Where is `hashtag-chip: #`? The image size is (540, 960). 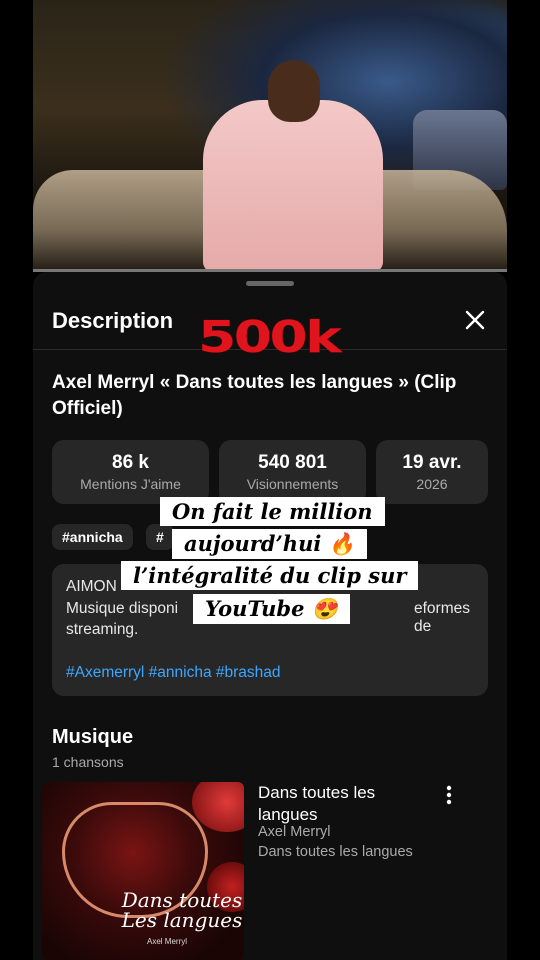
hashtag-chip: # is located at coordinates (160, 537).